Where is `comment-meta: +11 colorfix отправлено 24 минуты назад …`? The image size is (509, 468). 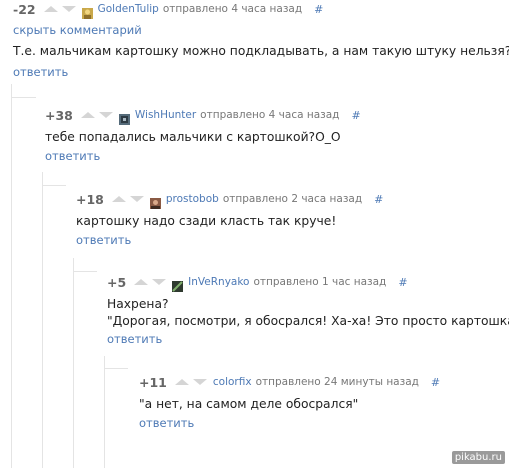
comment-meta: +11 colorfix отправлено 24 минуты назад … is located at coordinates (289, 382).